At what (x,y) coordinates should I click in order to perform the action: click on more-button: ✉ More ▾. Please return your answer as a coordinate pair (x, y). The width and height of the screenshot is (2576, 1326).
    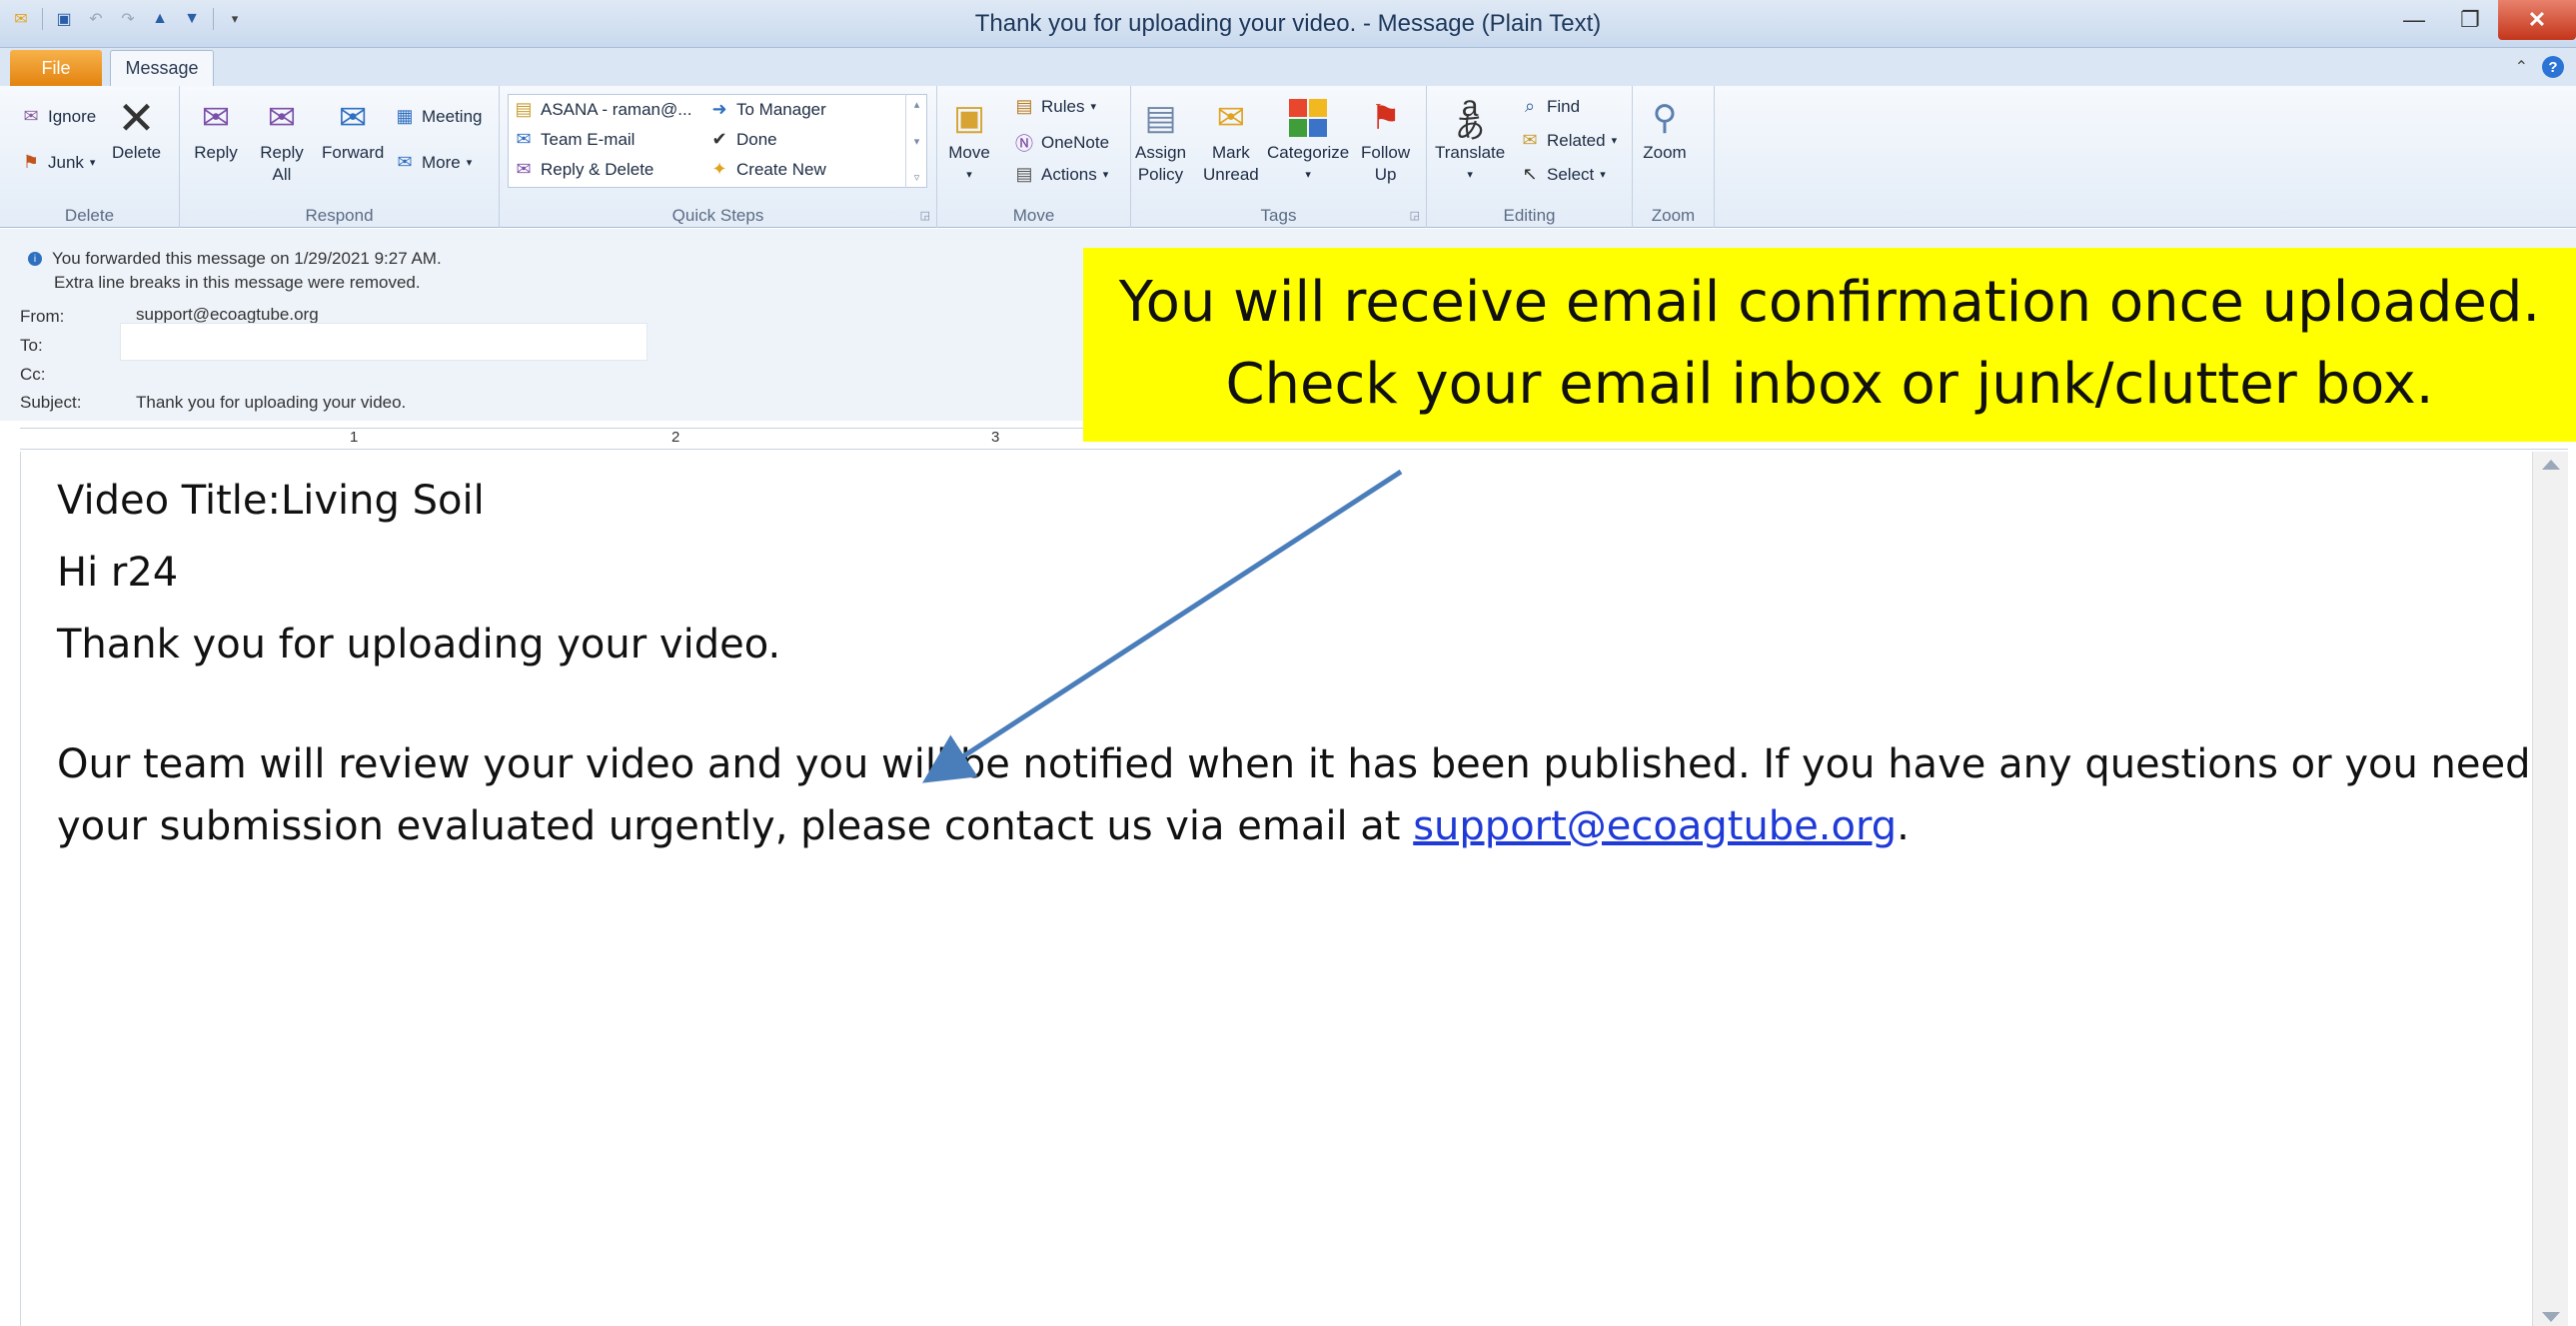
    Looking at the image, I should click on (433, 162).